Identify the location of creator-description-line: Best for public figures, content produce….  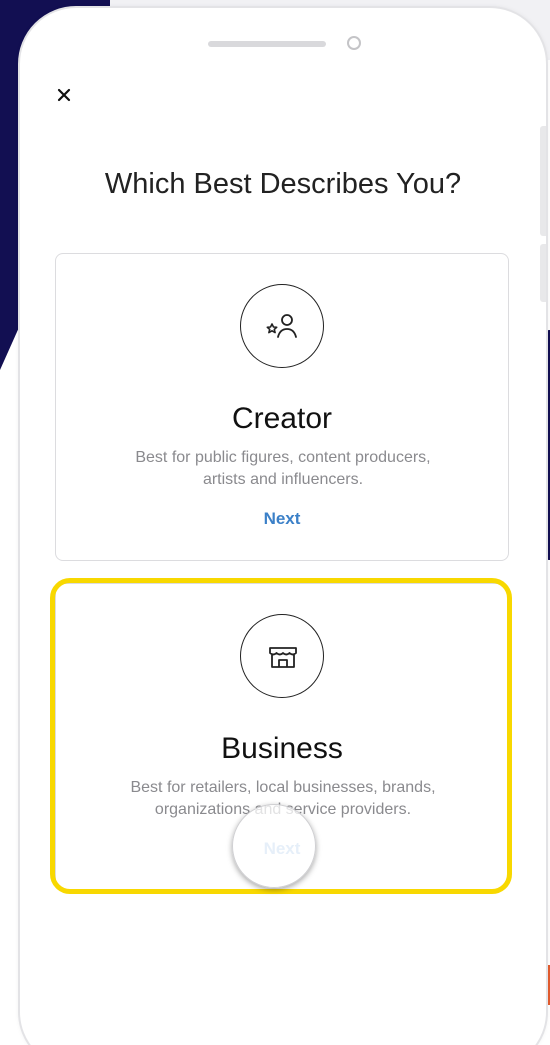
(283, 457).